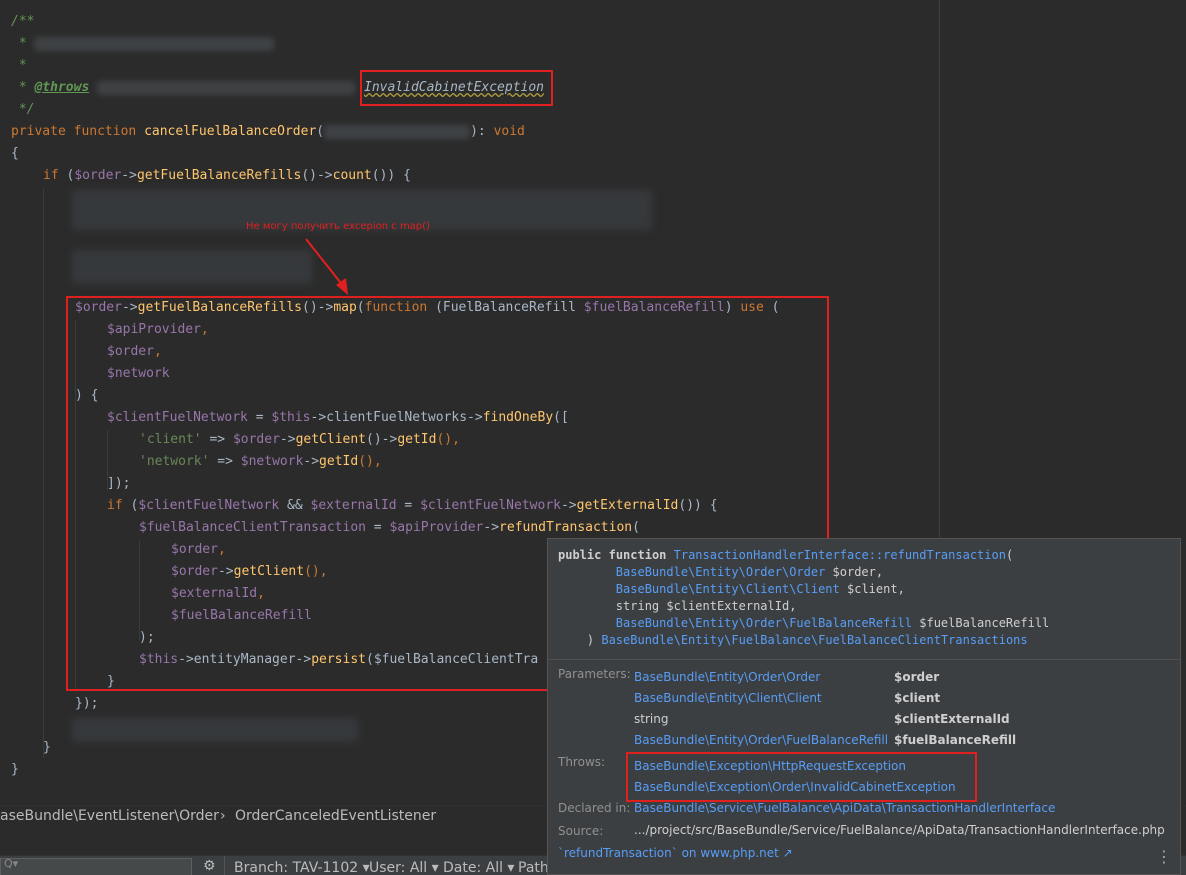 The image size is (1186, 875). Describe the element at coordinates (218, 593) in the screenshot. I see `arg-external-id: $externalId,` at that location.